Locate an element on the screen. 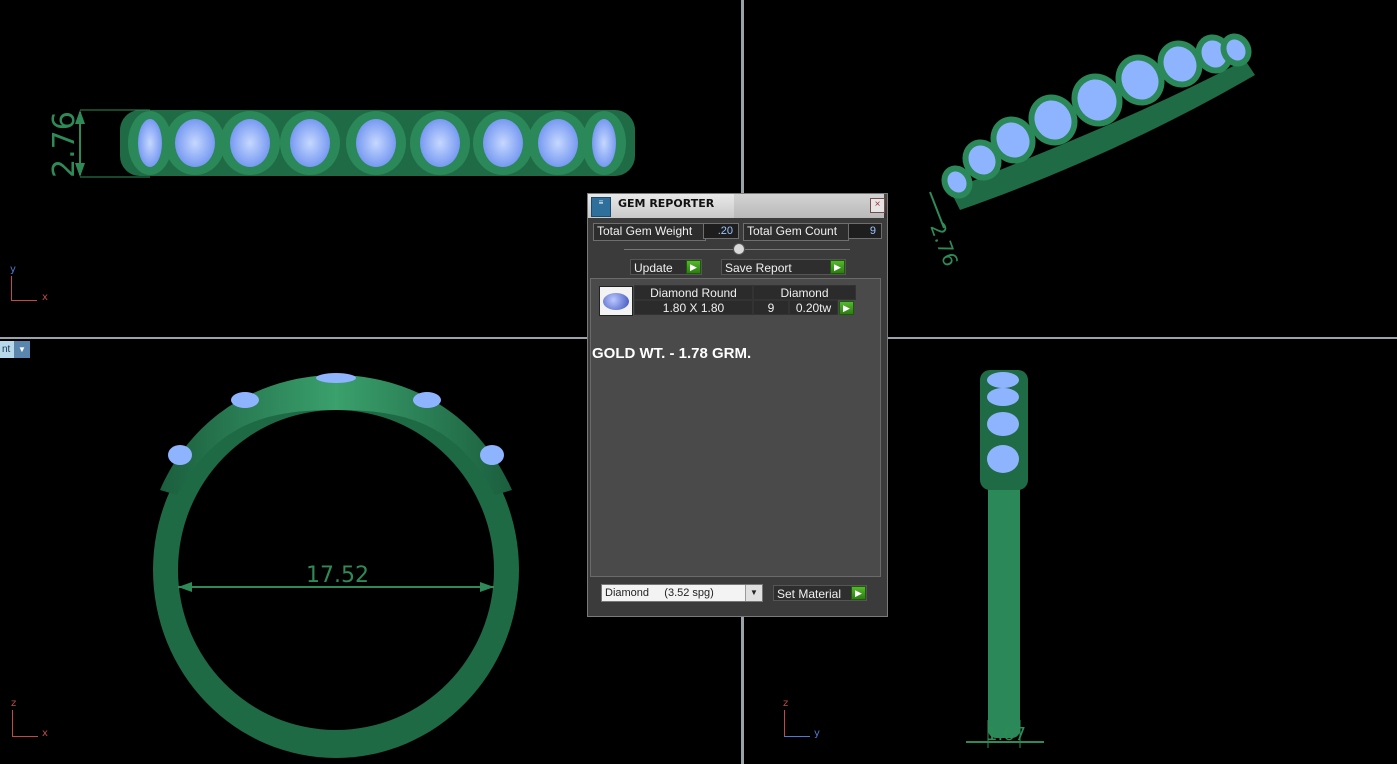 The image size is (1397, 764). gem-size-slider-knob is located at coordinates (739, 249).